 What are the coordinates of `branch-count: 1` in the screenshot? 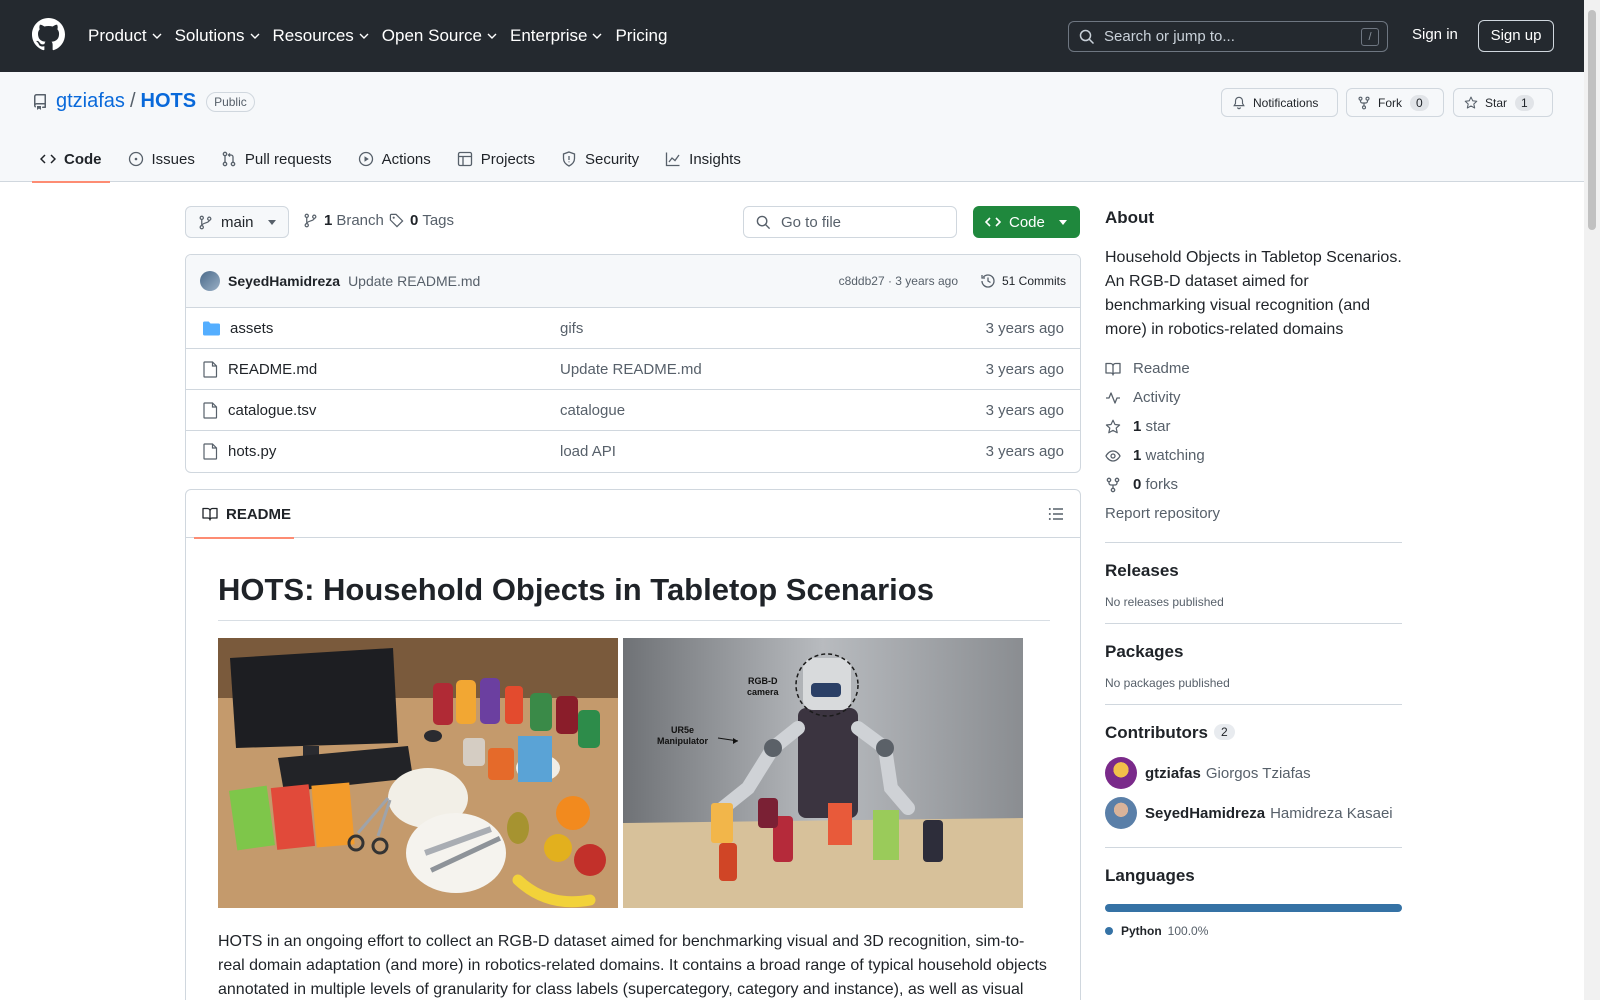 It's located at (328, 220).